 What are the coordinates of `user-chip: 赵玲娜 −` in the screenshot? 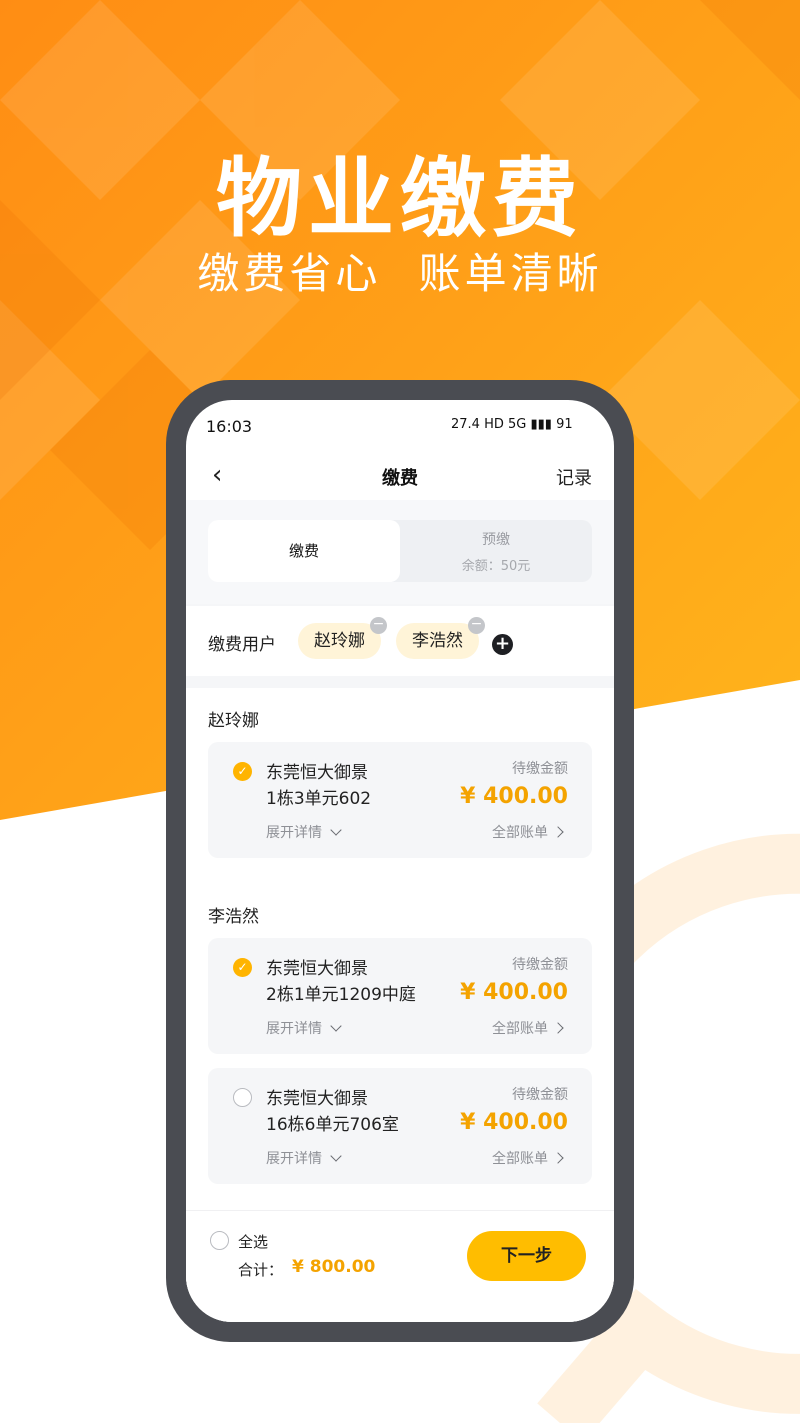 It's located at (342, 638).